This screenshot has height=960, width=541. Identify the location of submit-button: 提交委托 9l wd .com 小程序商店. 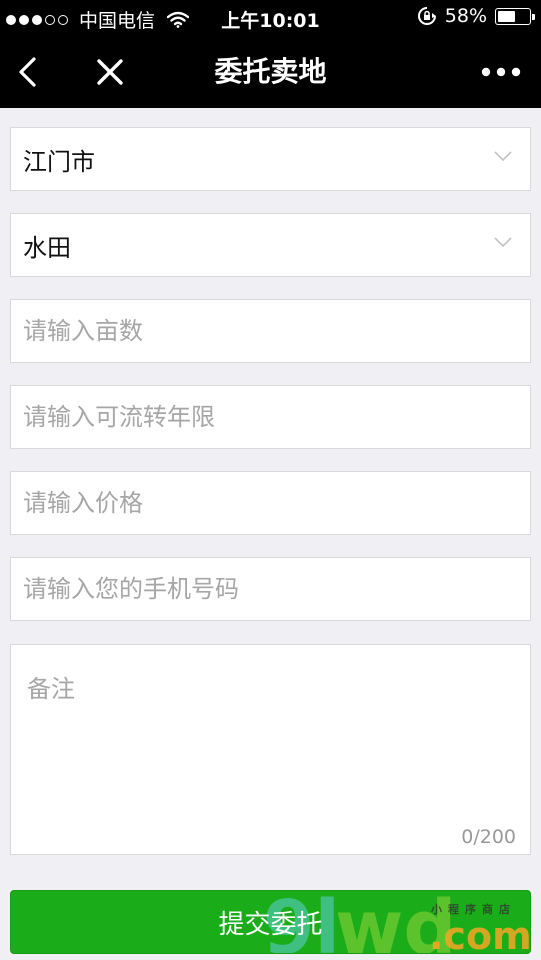
(270, 922).